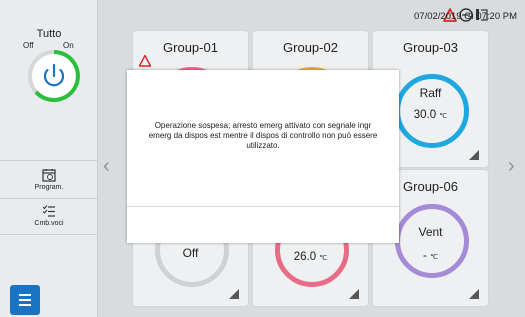 This screenshot has height=317, width=525. What do you see at coordinates (49, 175) in the screenshot?
I see `calendar-icon` at bounding box center [49, 175].